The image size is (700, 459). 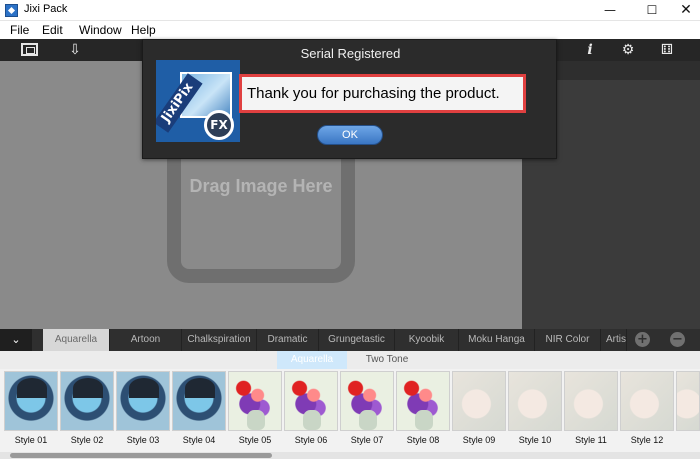 What do you see at coordinates (100, 30) in the screenshot?
I see `menu-window: Window` at bounding box center [100, 30].